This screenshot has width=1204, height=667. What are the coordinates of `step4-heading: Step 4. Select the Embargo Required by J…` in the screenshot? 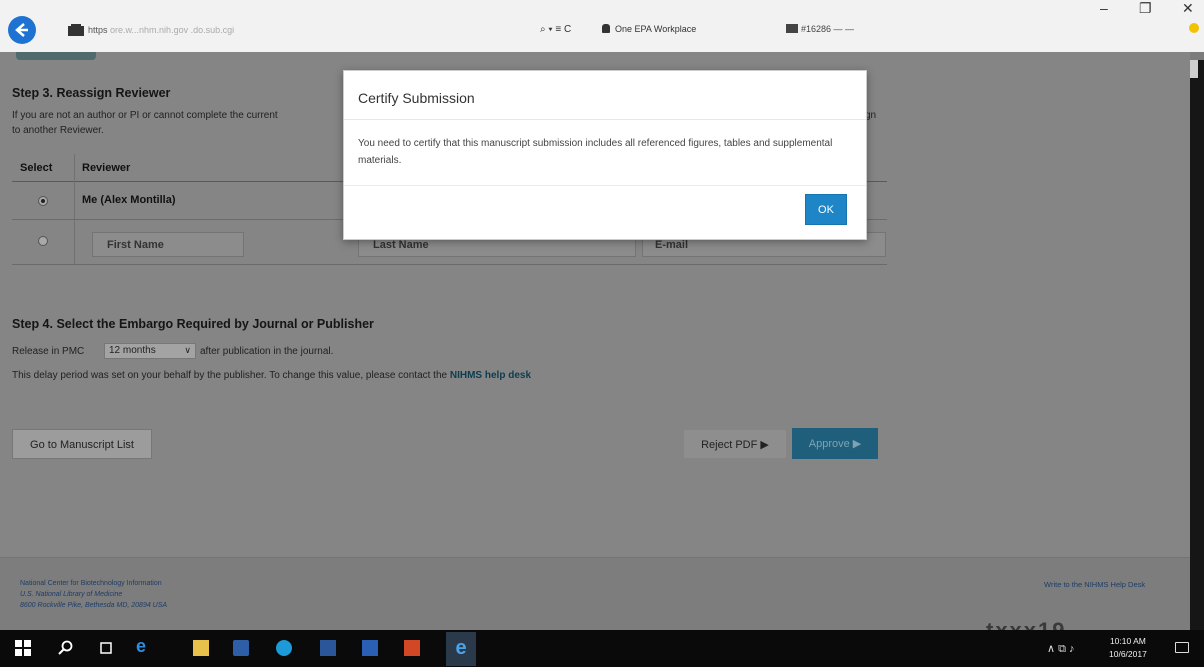 It's located at (193, 324).